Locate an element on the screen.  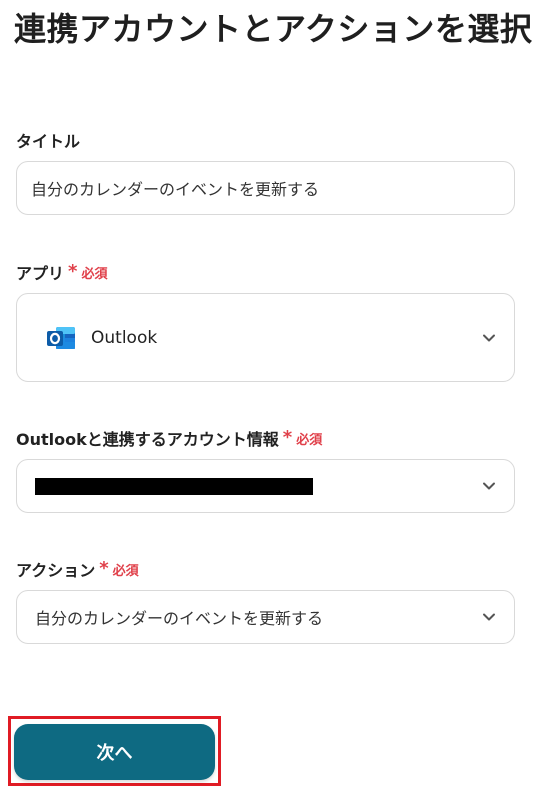
title-input: 自分のカレンダーのイベントを更新する is located at coordinates (265, 188).